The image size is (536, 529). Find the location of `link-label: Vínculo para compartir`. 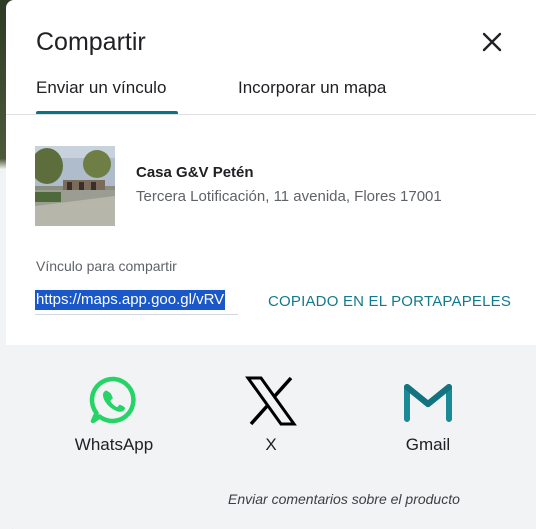

link-label: Vínculo para compartir is located at coordinates (106, 266).